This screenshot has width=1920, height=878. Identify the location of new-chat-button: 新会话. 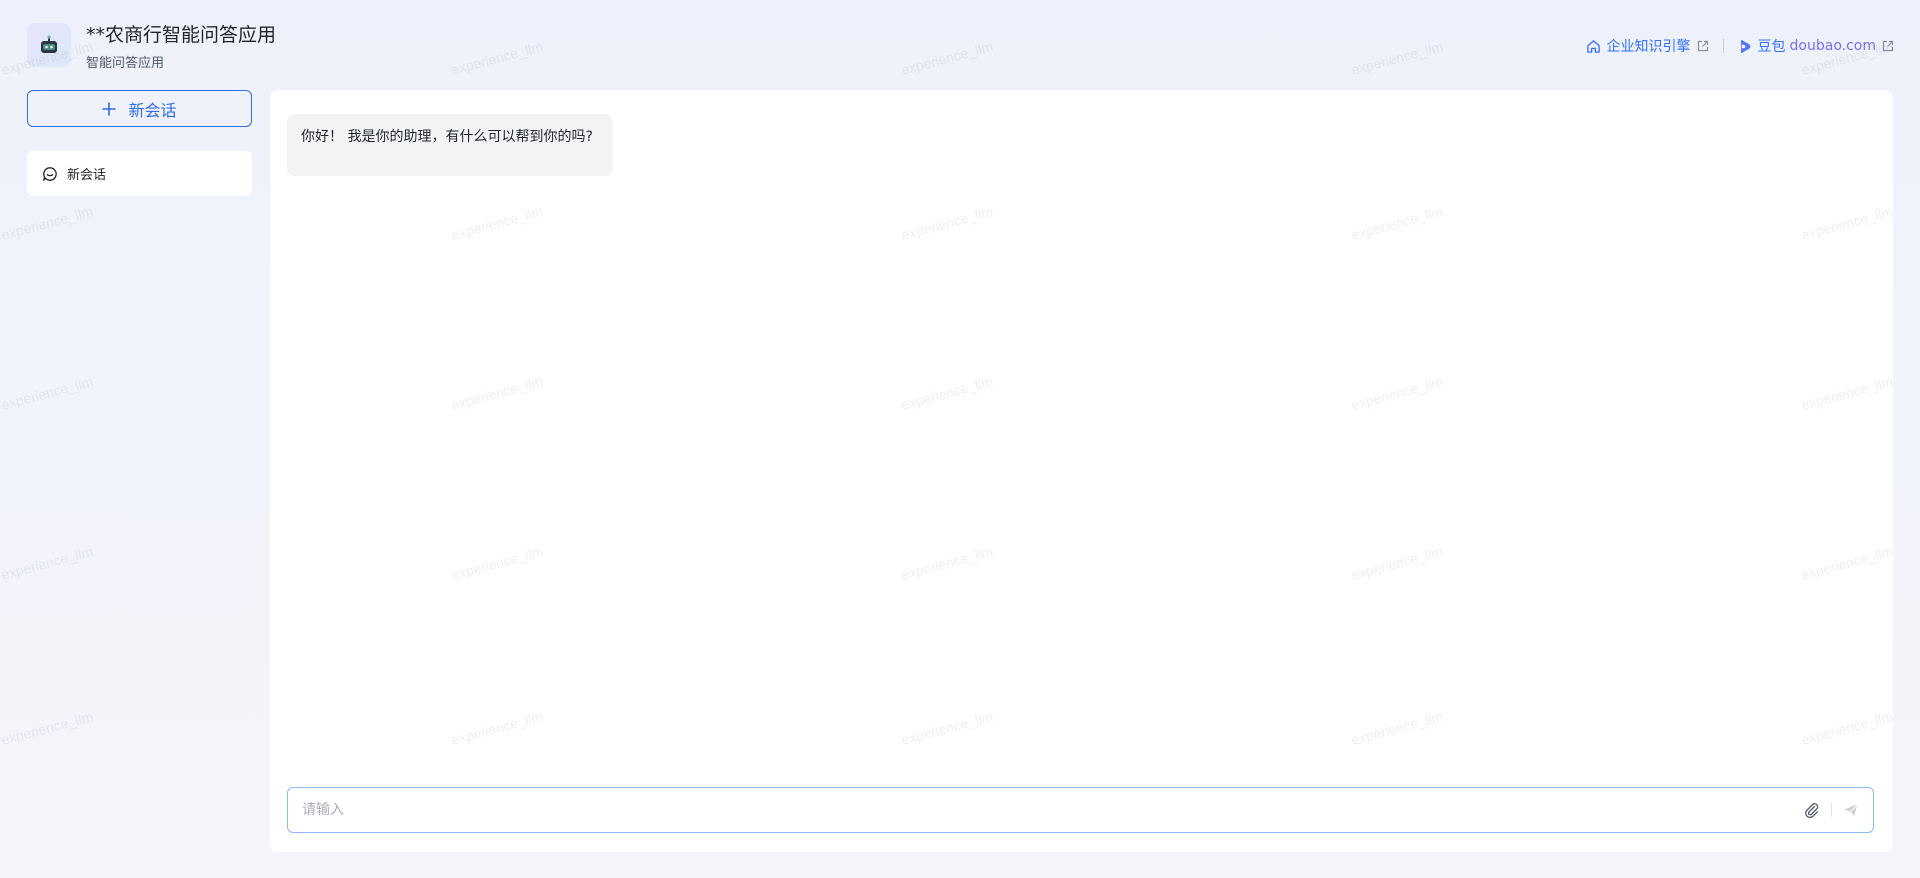
(139, 108).